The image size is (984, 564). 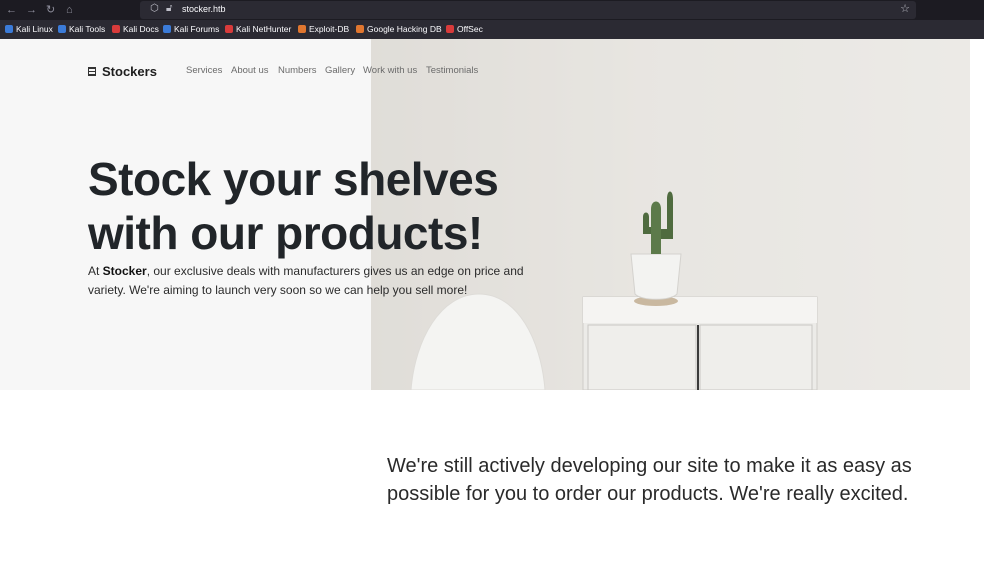 What do you see at coordinates (390, 70) in the screenshot?
I see `nav-link-work-with-us: Work with us` at bounding box center [390, 70].